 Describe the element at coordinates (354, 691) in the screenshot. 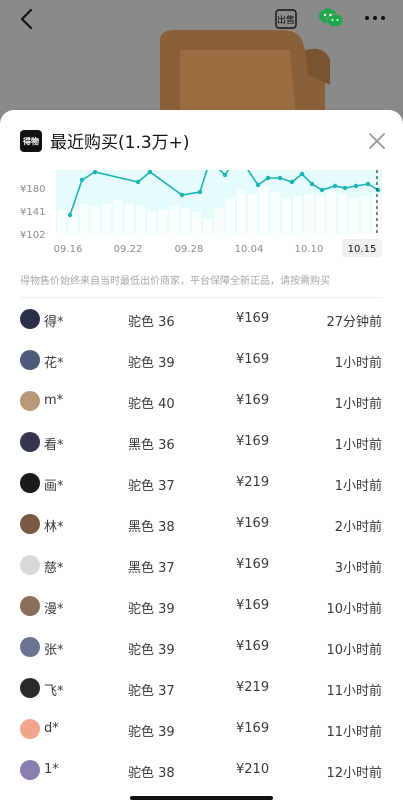

I see `purchase-time: 11小时前` at that location.